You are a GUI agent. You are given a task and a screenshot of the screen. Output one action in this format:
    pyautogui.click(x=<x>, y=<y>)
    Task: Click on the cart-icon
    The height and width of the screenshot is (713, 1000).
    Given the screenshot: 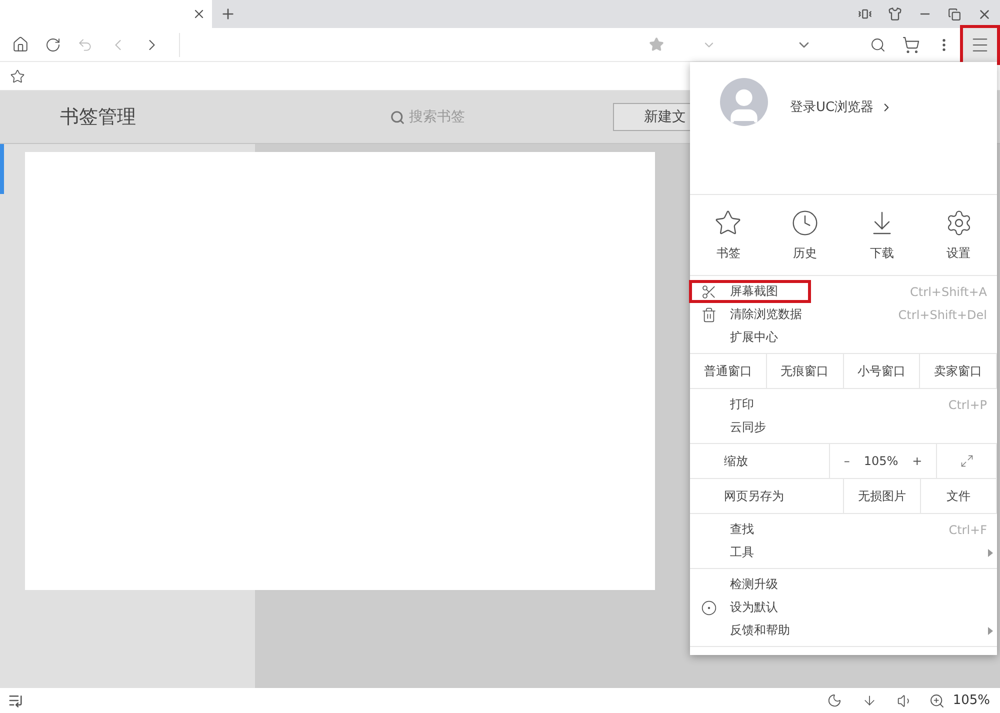 What is the action you would take?
    pyautogui.click(x=911, y=45)
    